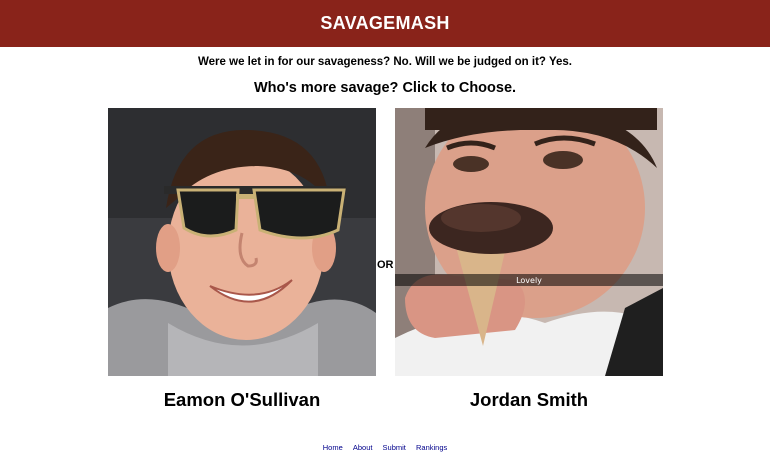 The width and height of the screenshot is (770, 460). I want to click on site-title: SAVAGEMASH, so click(384, 23).